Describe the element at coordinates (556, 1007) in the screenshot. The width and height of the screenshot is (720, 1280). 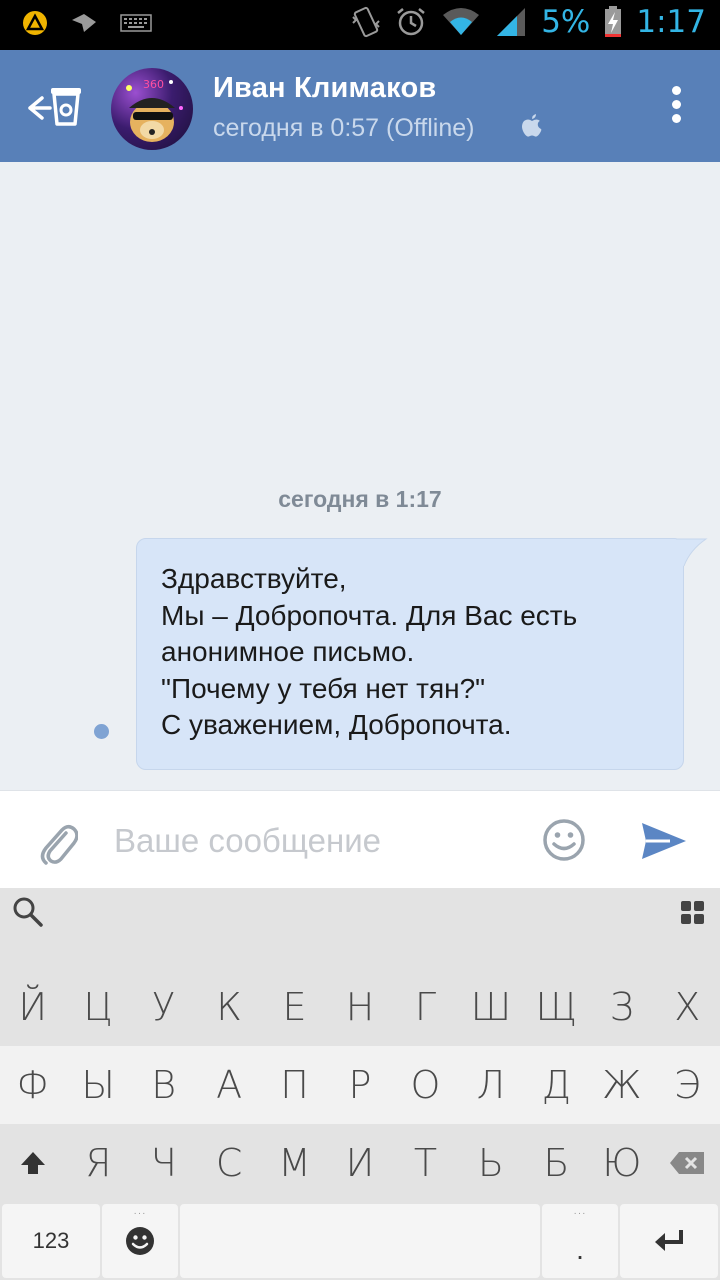
I see `key: Щ` at that location.